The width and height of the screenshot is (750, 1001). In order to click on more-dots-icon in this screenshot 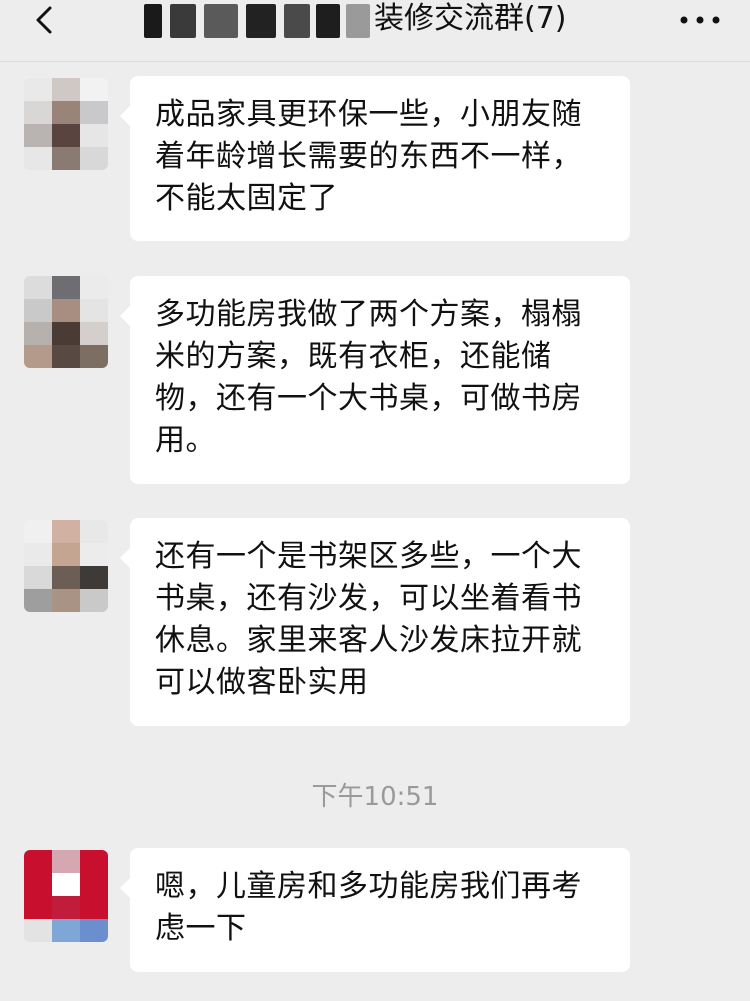, I will do `click(700, 20)`.